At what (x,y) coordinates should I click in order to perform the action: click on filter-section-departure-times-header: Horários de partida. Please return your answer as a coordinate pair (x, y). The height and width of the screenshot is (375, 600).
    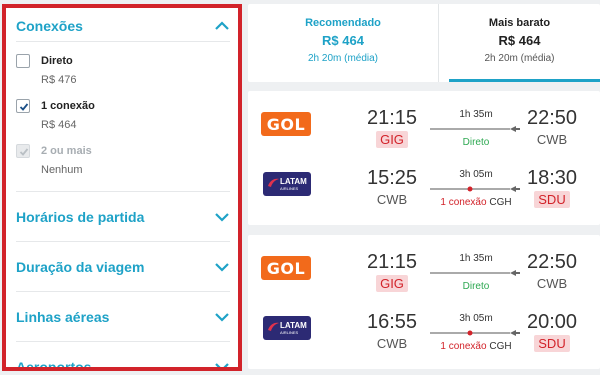
    Looking at the image, I should click on (123, 217).